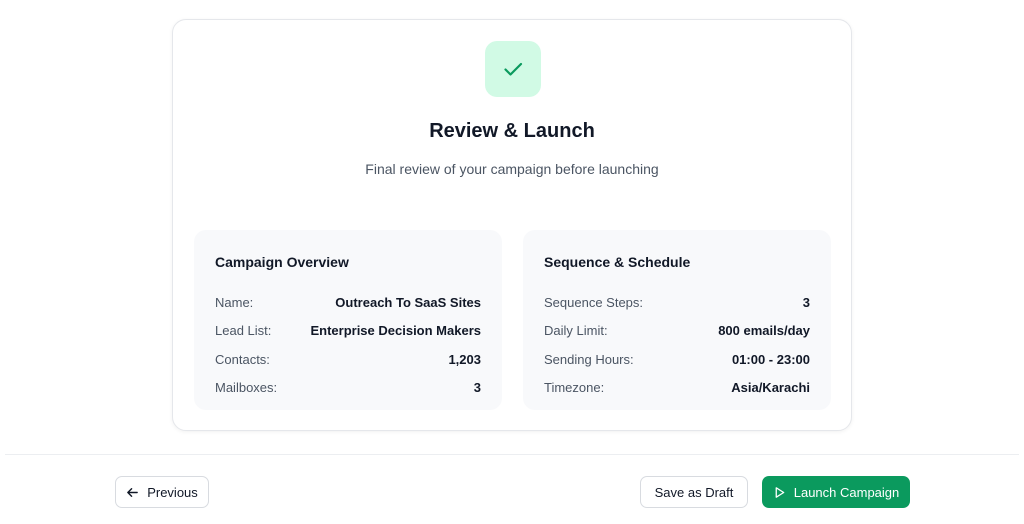 This screenshot has height=524, width=1024. What do you see at coordinates (770, 388) in the screenshot?
I see `row-value: Asia/Karachi` at bounding box center [770, 388].